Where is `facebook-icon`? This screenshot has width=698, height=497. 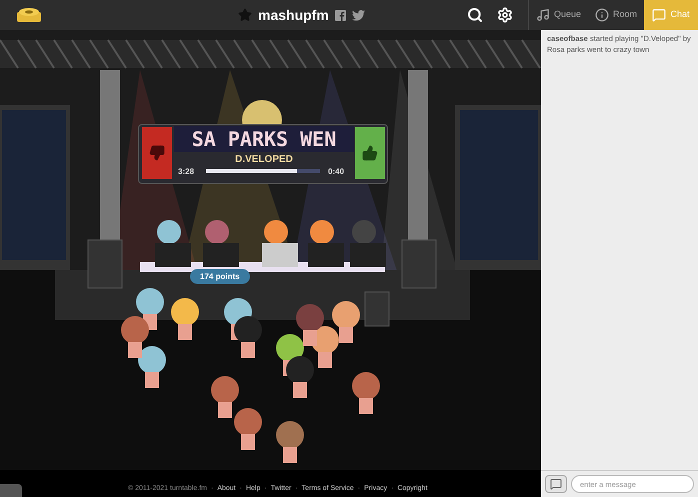 facebook-icon is located at coordinates (340, 15).